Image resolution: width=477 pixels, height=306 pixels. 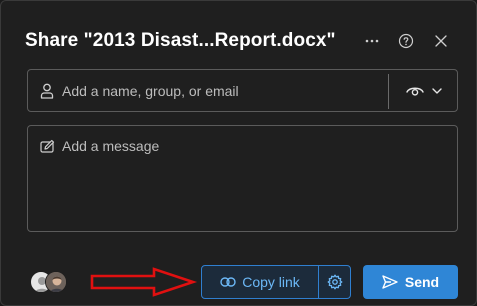 What do you see at coordinates (388, 91) in the screenshot?
I see `divider` at bounding box center [388, 91].